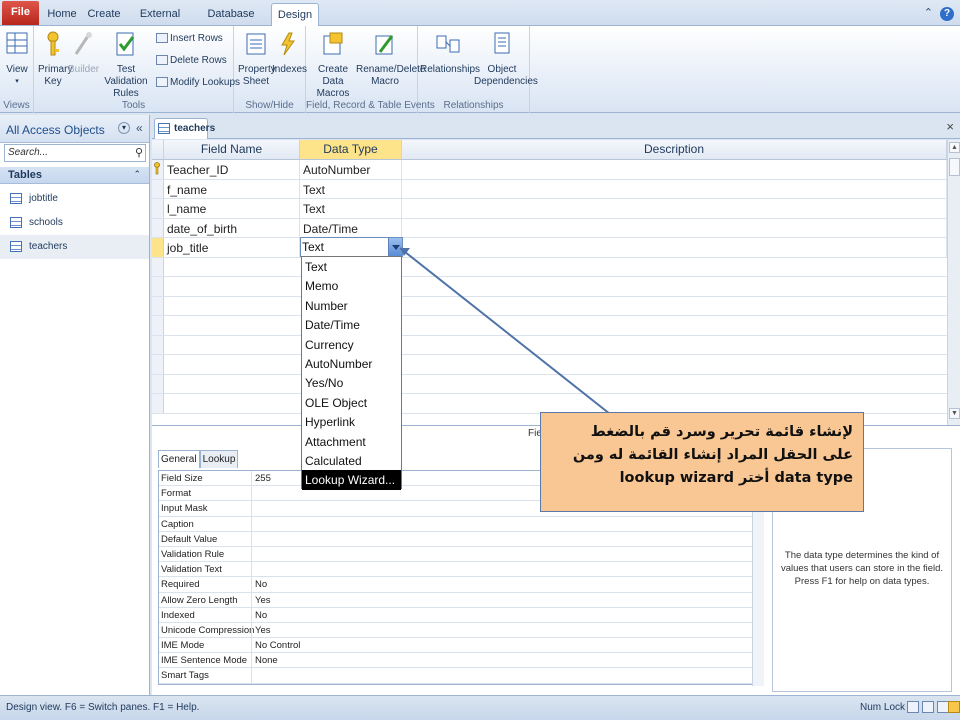  Describe the element at coordinates (351, 363) in the screenshot. I see `dropdown-option: AutoNumber` at that location.